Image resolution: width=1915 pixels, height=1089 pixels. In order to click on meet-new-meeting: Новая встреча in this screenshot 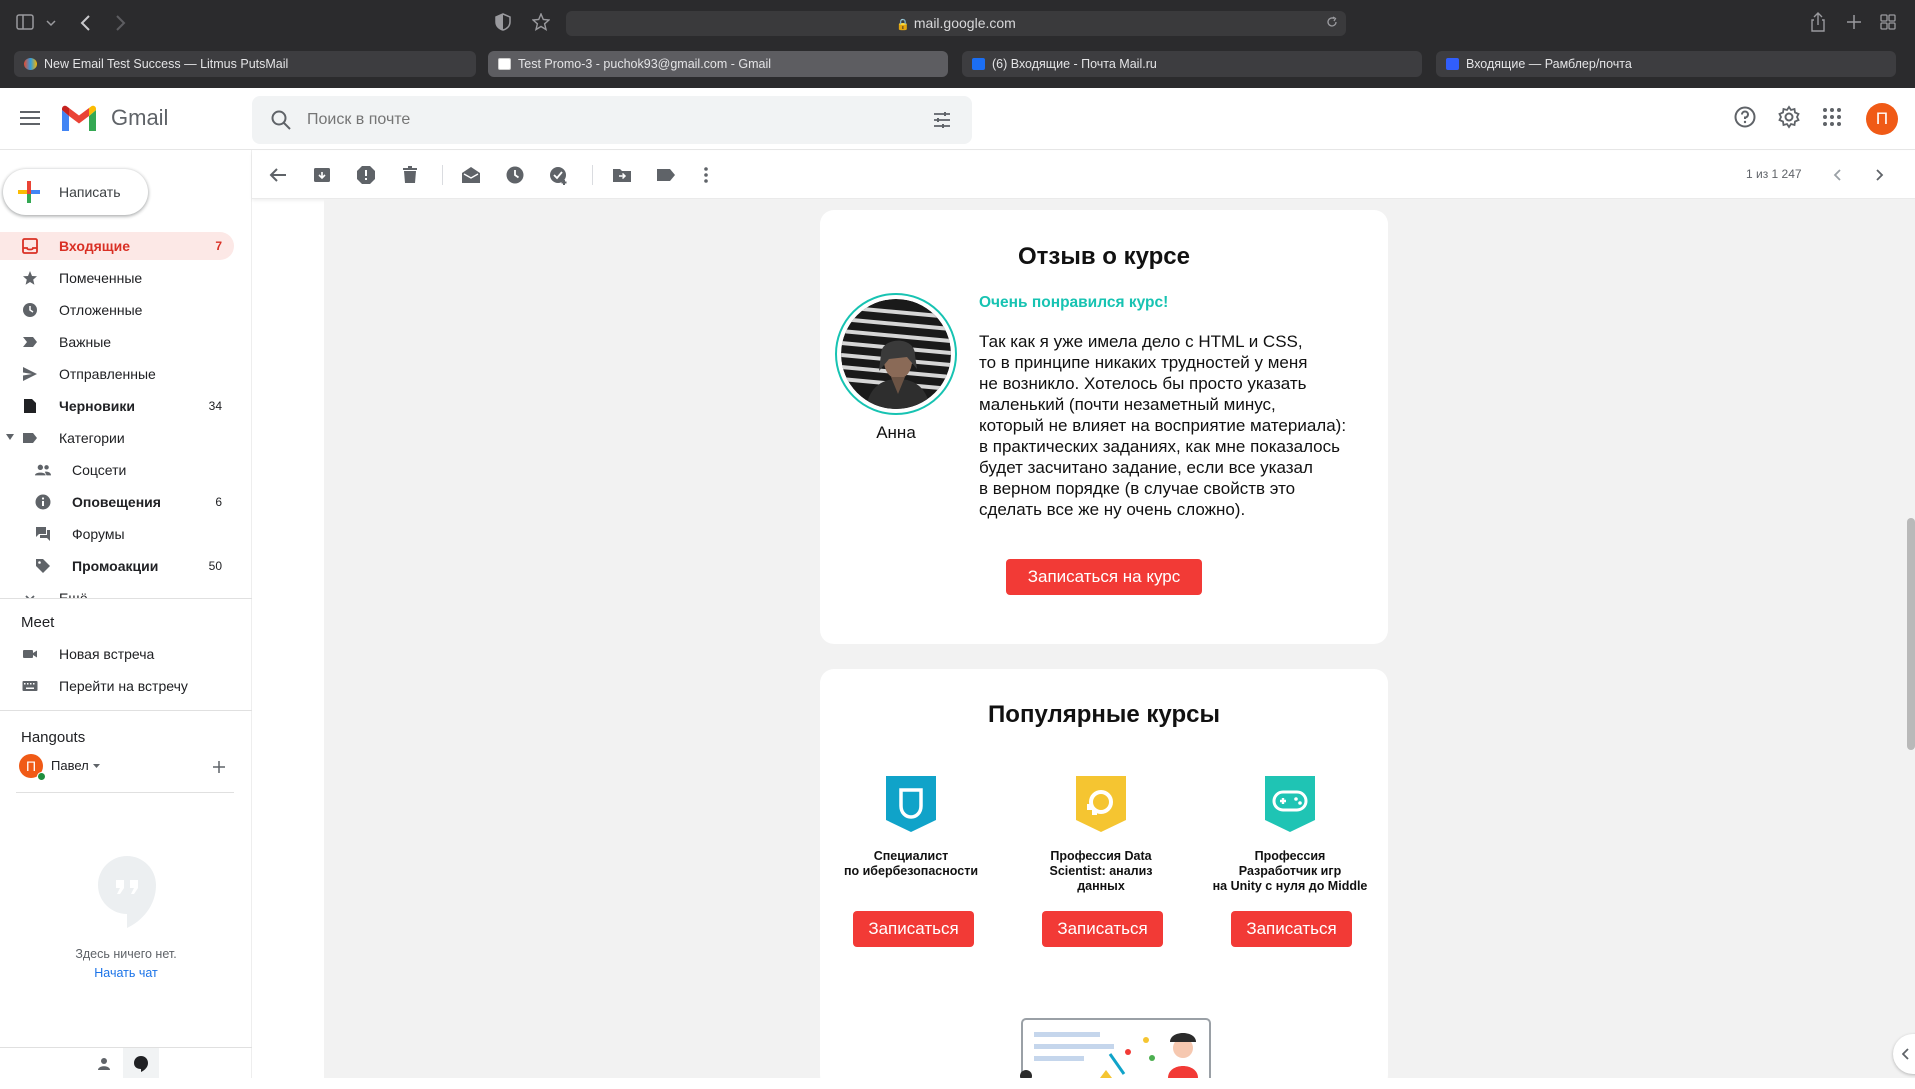, I will do `click(117, 654)`.